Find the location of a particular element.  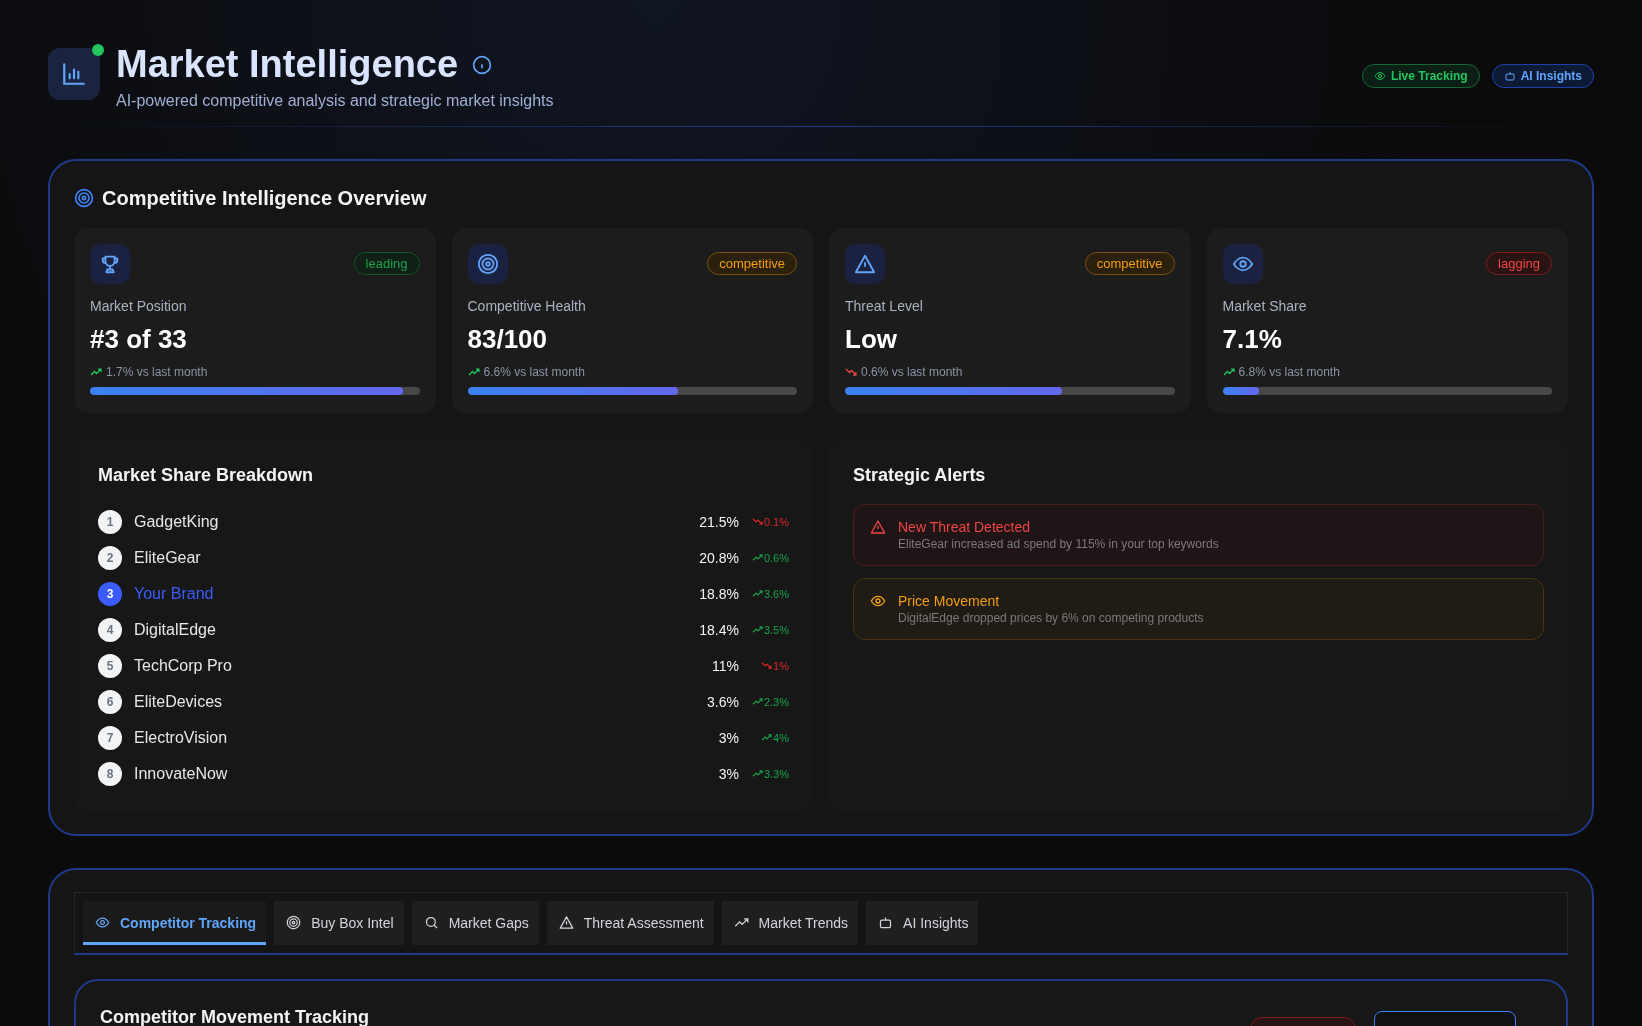

info-icon is located at coordinates (482, 64).